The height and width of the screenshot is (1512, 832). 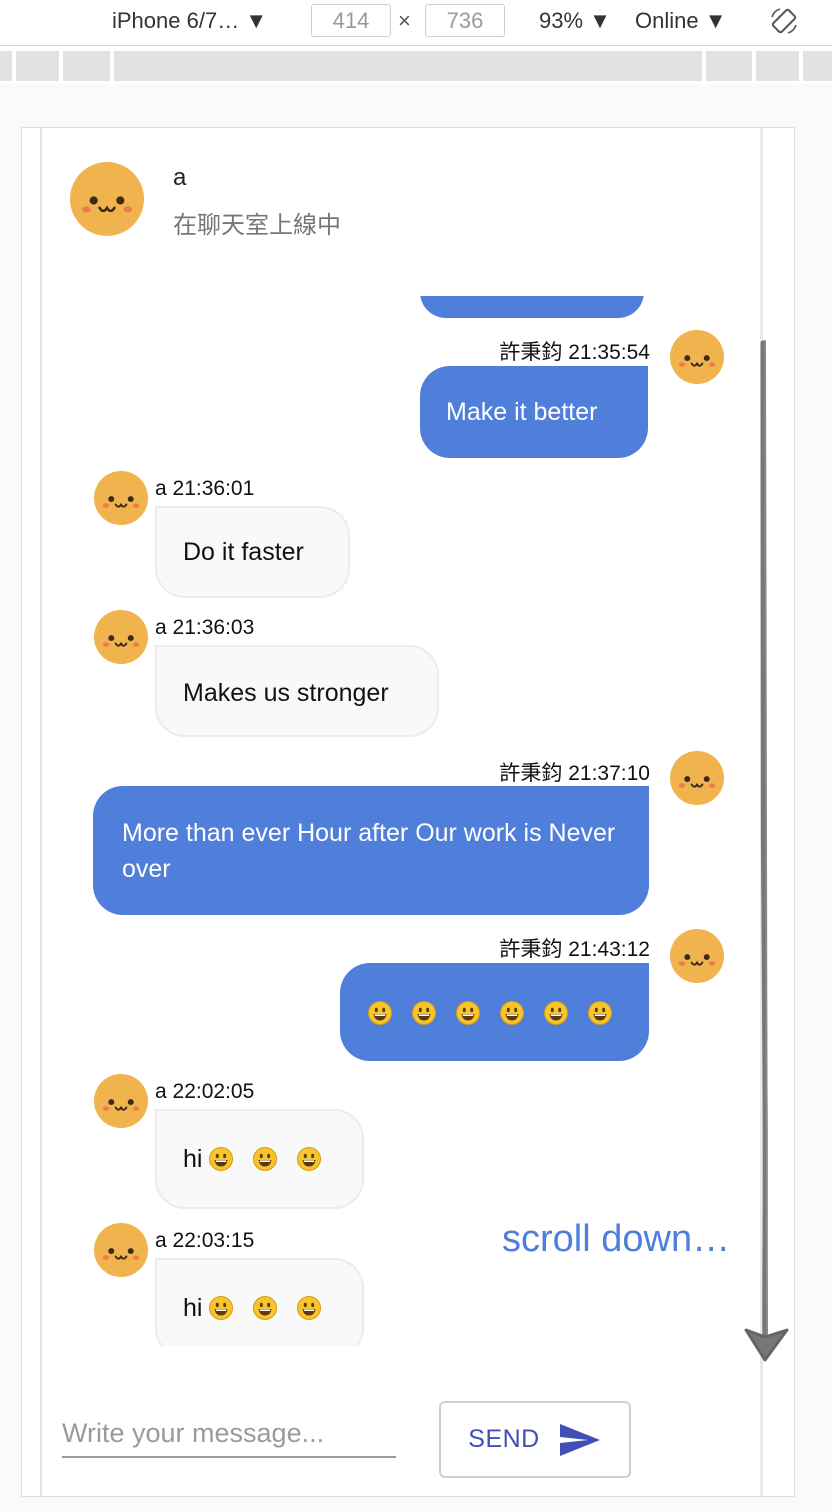 I want to click on chat-partner-name: a, so click(x=180, y=177).